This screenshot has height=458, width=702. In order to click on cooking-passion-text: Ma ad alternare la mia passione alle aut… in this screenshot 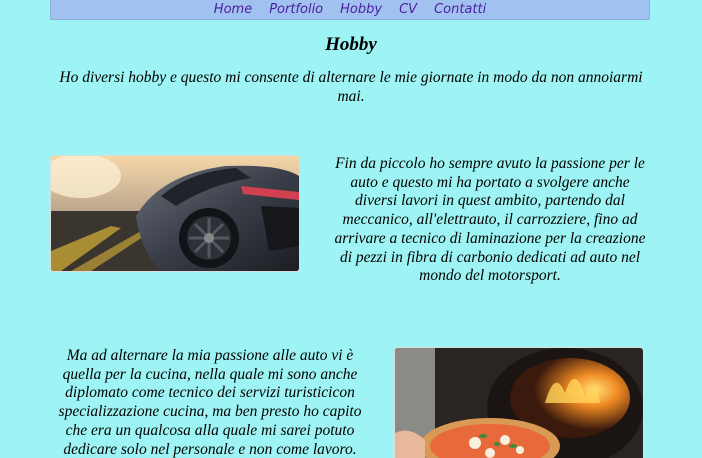, I will do `click(210, 402)`.